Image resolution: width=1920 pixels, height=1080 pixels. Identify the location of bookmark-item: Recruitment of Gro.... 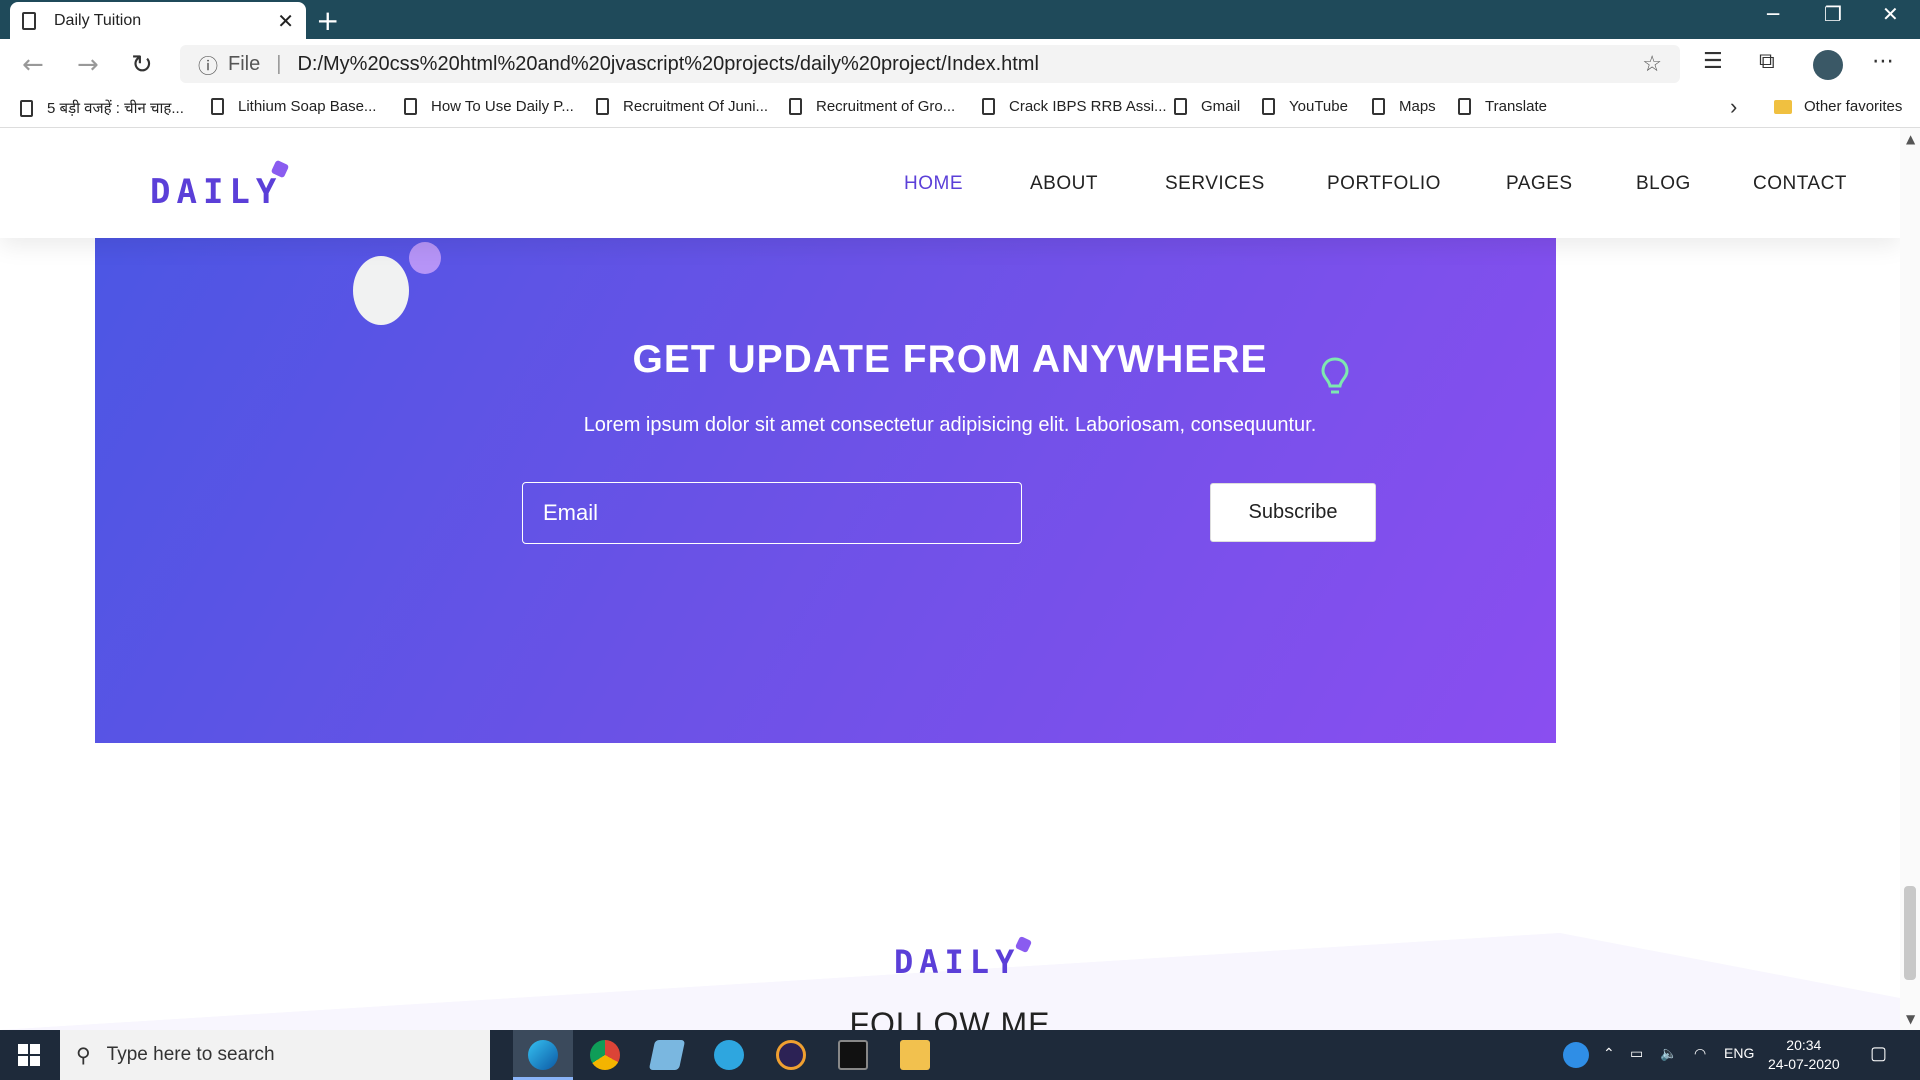
(872, 106).